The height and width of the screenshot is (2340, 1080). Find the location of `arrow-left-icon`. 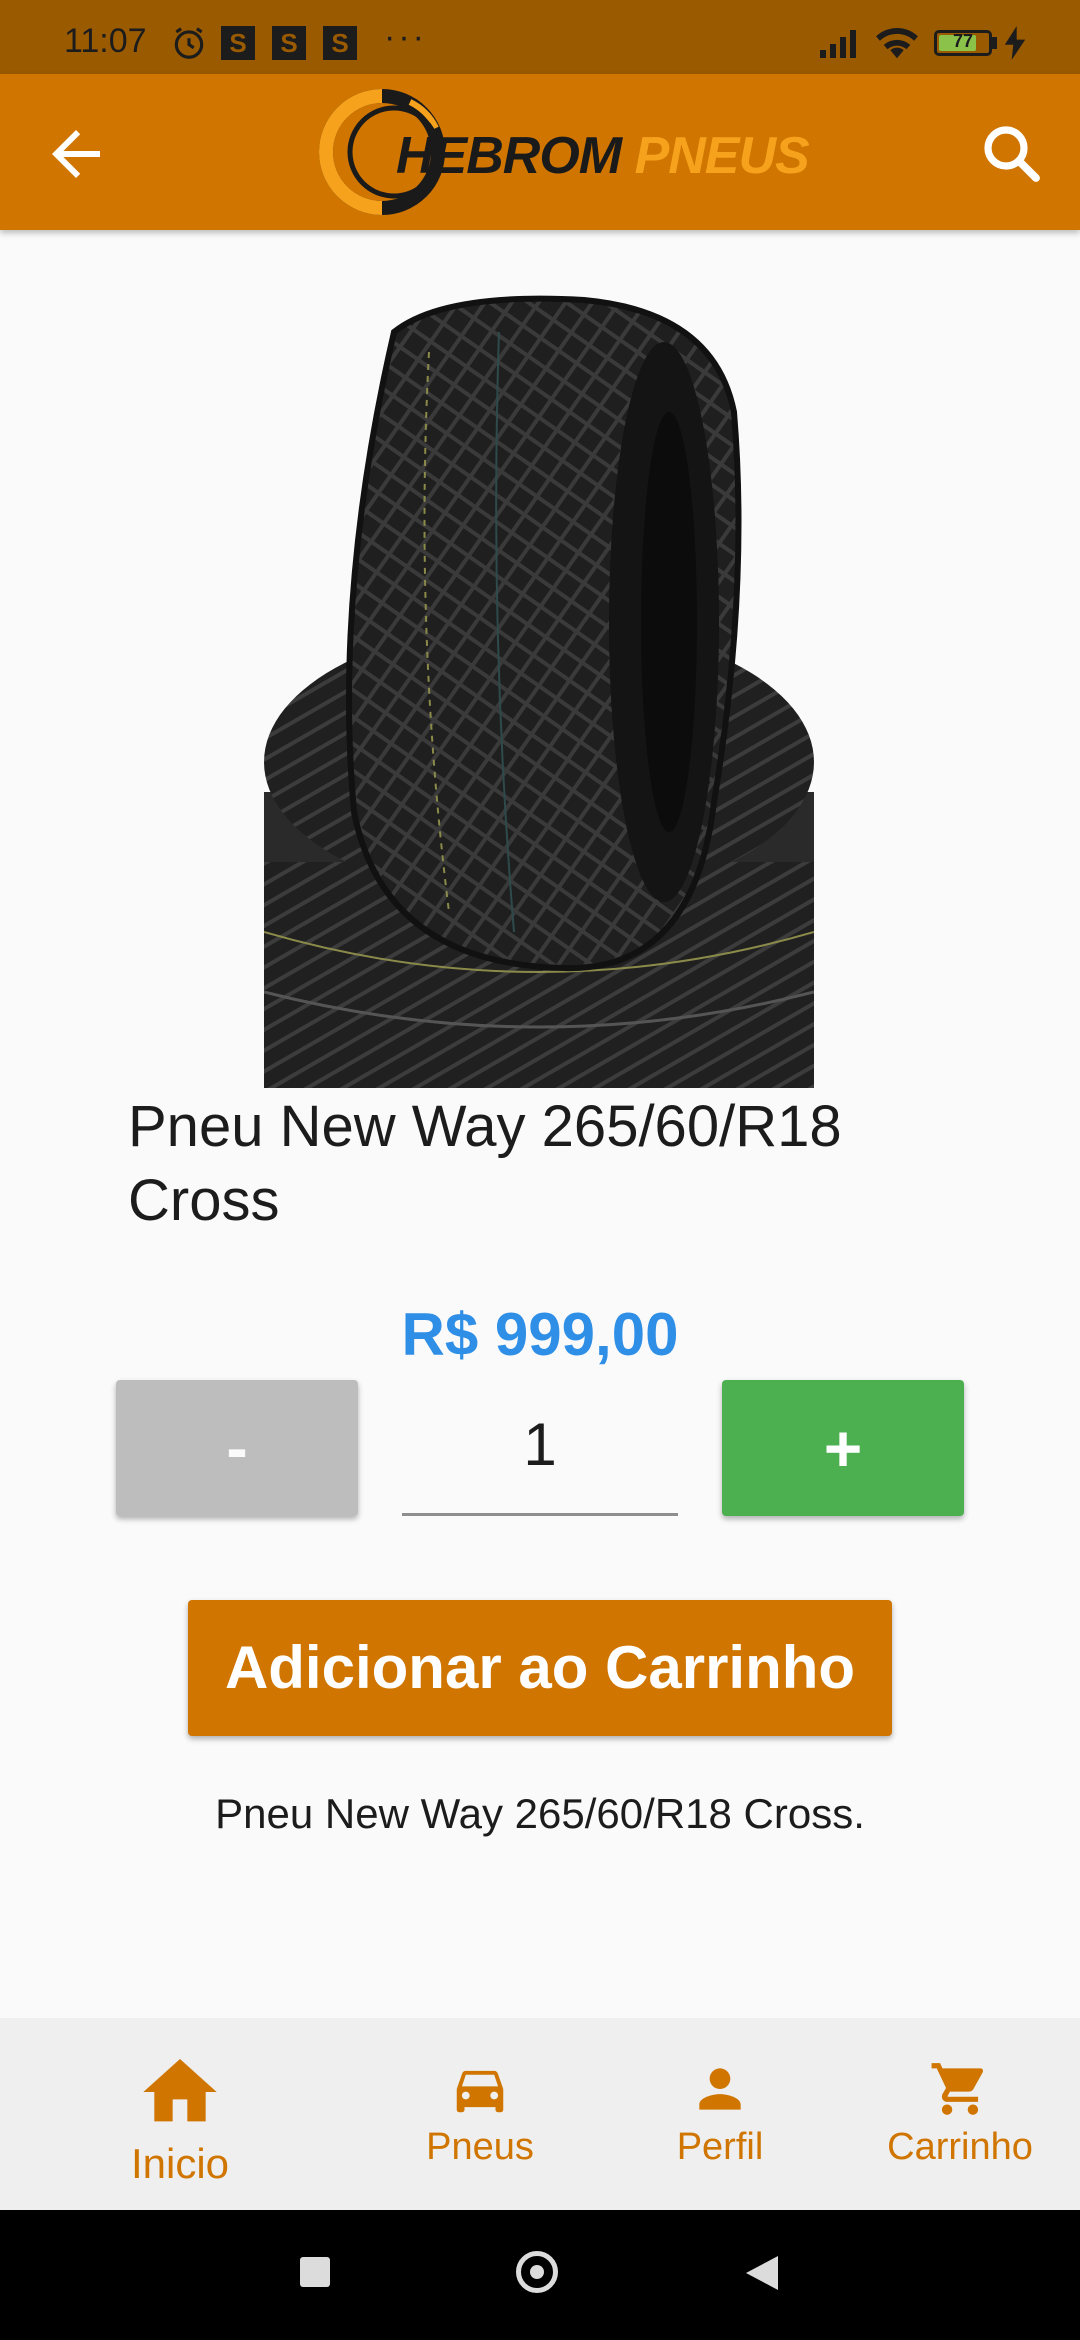

arrow-left-icon is located at coordinates (76, 154).